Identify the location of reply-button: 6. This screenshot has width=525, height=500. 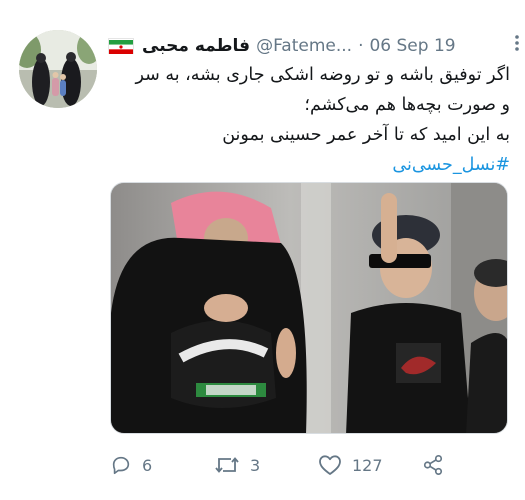
(131, 465).